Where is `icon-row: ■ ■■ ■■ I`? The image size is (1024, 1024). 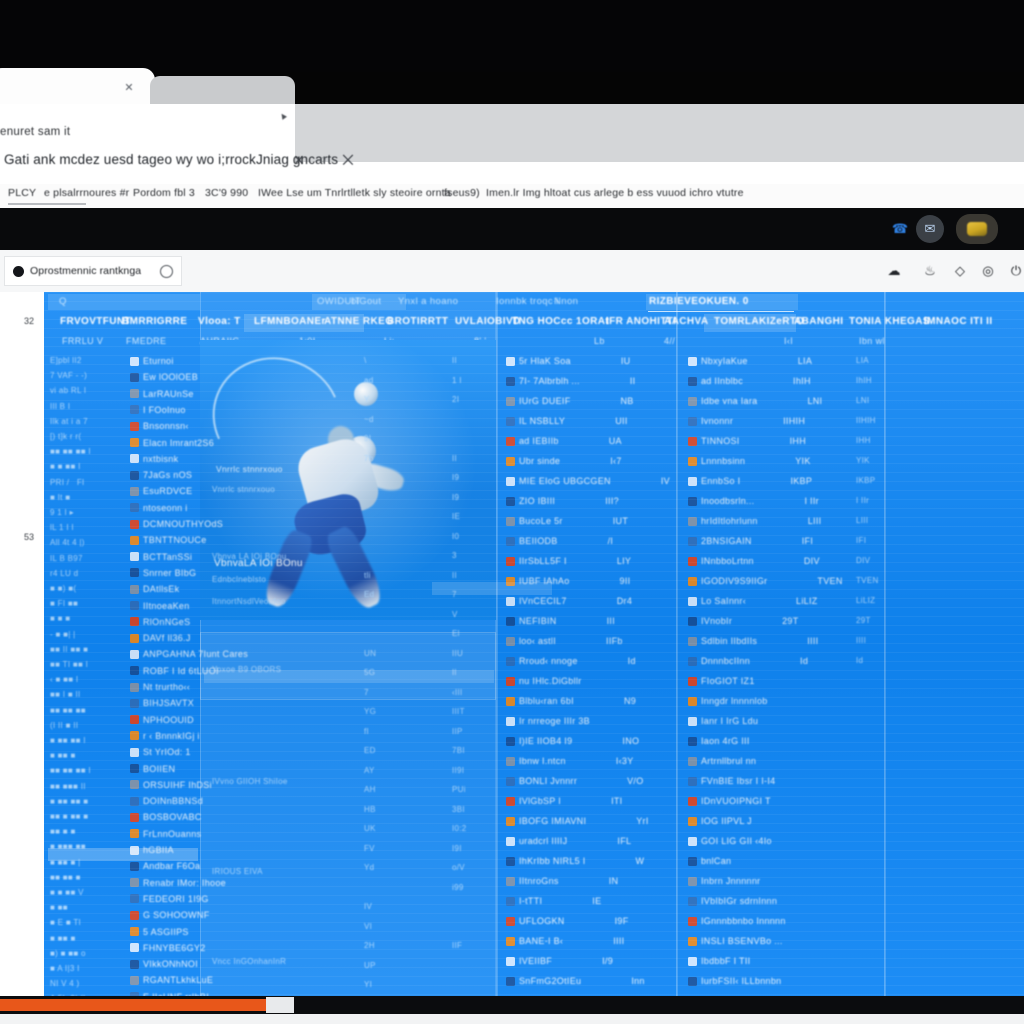 icon-row: ■ ■■ ■■ I is located at coordinates (68, 740).